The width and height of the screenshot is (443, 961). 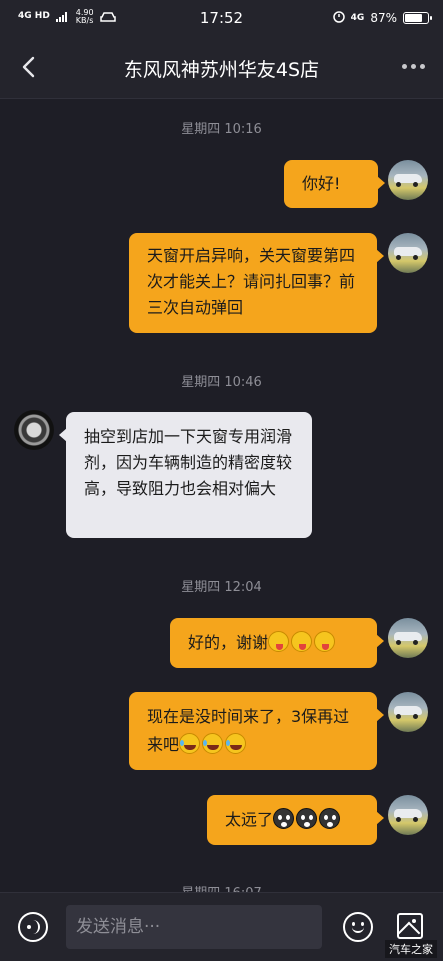 I want to click on message-input, so click(x=194, y=927).